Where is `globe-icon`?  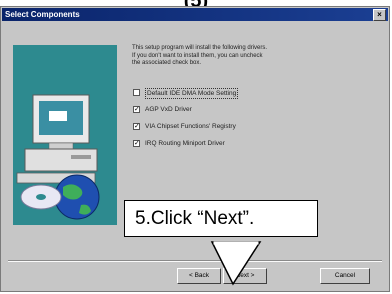 globe-icon is located at coordinates (77, 197).